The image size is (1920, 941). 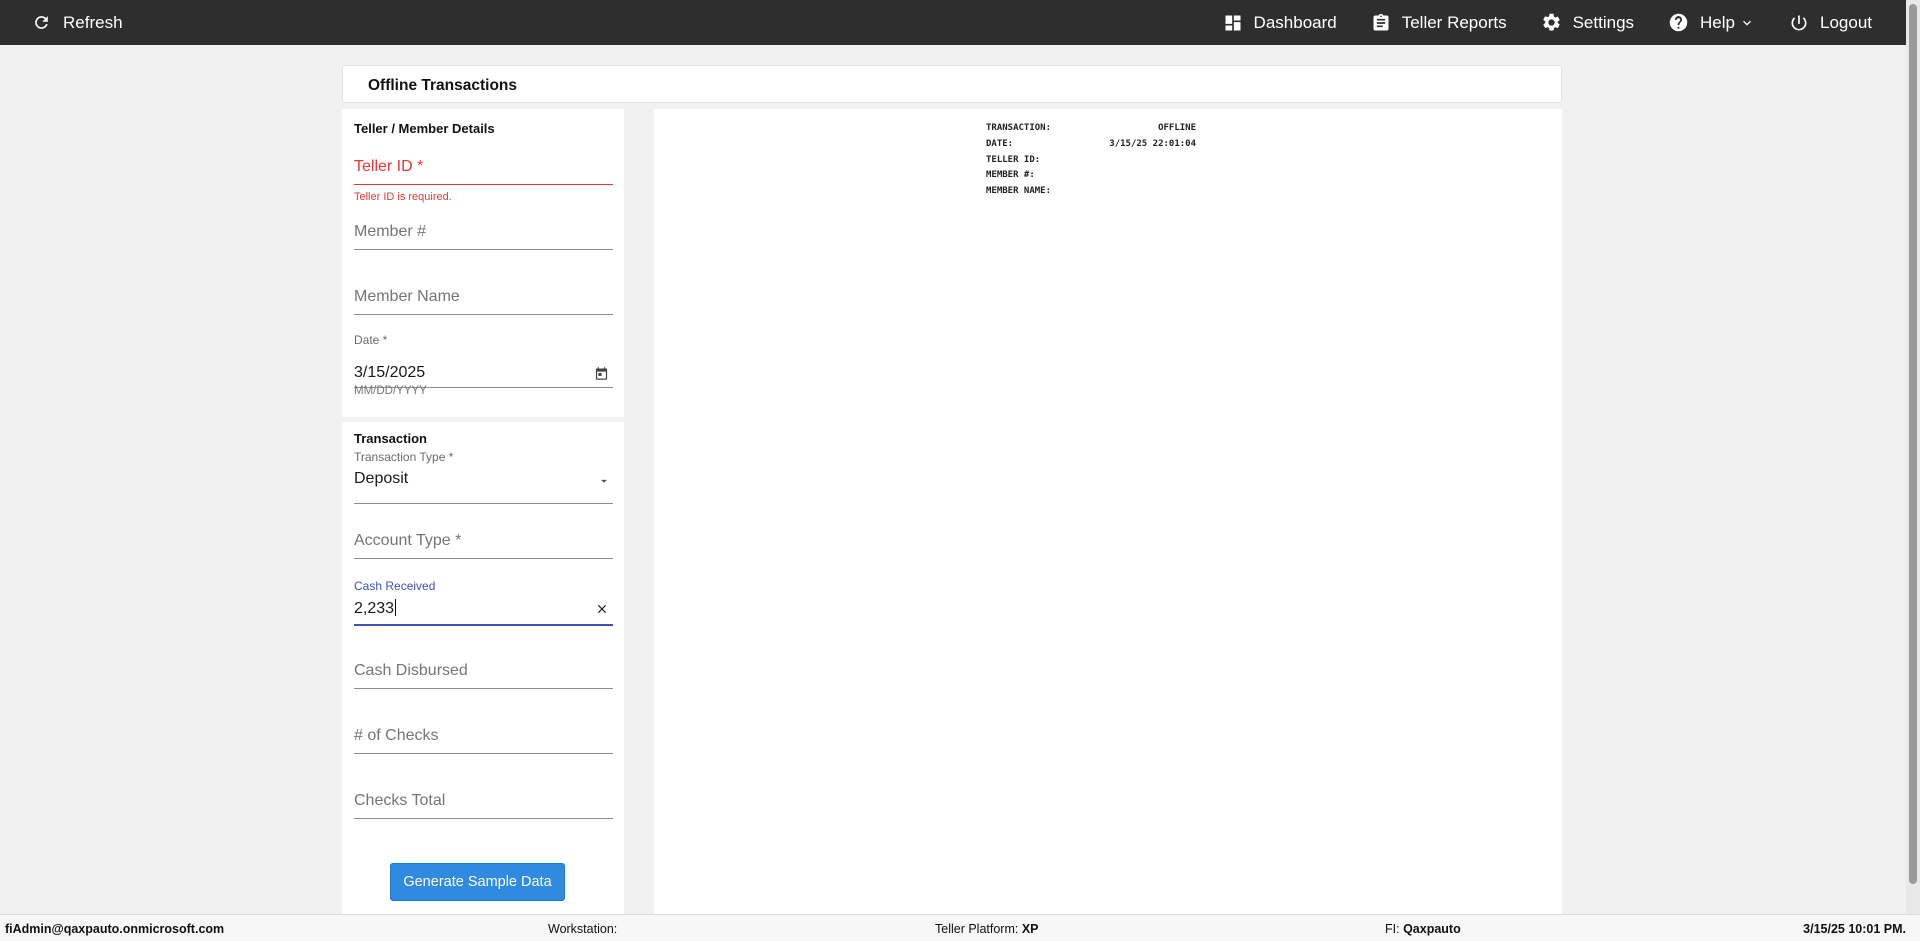 I want to click on nav-settings-label: Settings, so click(x=1603, y=22).